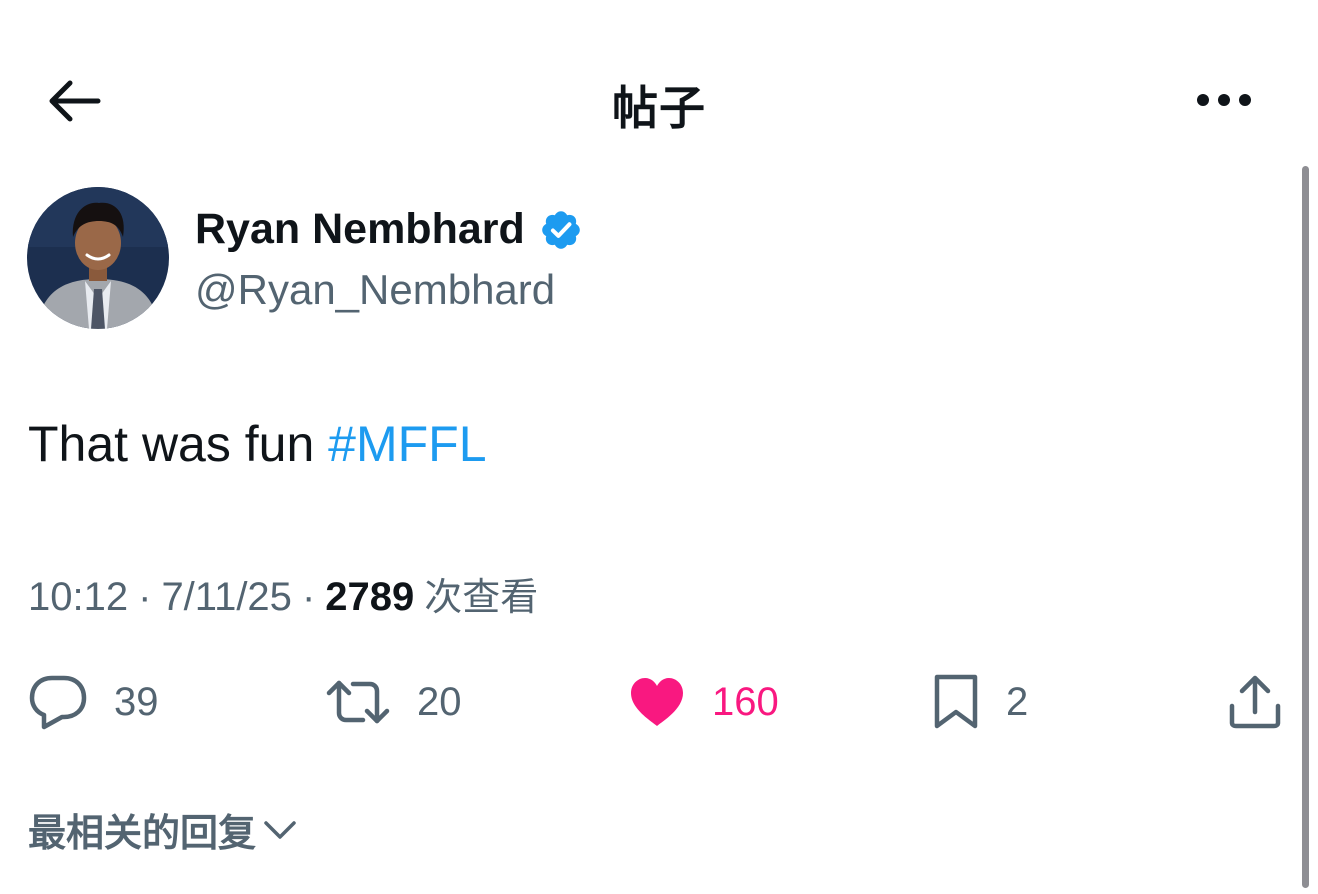 The height and width of the screenshot is (894, 1318). I want to click on scrollbar, so click(1305, 527).